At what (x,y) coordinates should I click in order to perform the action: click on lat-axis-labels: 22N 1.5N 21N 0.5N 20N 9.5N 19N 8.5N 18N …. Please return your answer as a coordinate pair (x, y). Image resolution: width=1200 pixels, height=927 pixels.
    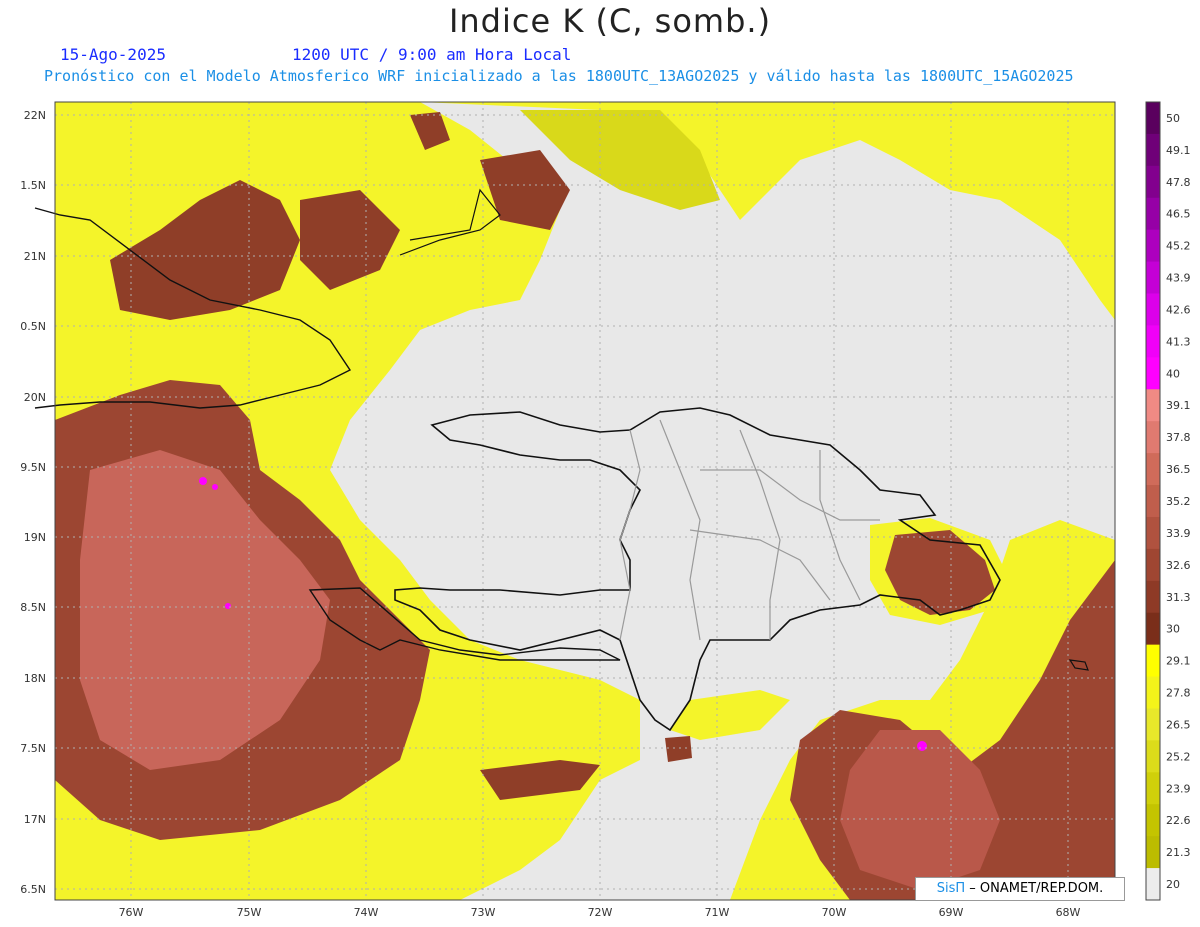
    Looking at the image, I should click on (33, 502).